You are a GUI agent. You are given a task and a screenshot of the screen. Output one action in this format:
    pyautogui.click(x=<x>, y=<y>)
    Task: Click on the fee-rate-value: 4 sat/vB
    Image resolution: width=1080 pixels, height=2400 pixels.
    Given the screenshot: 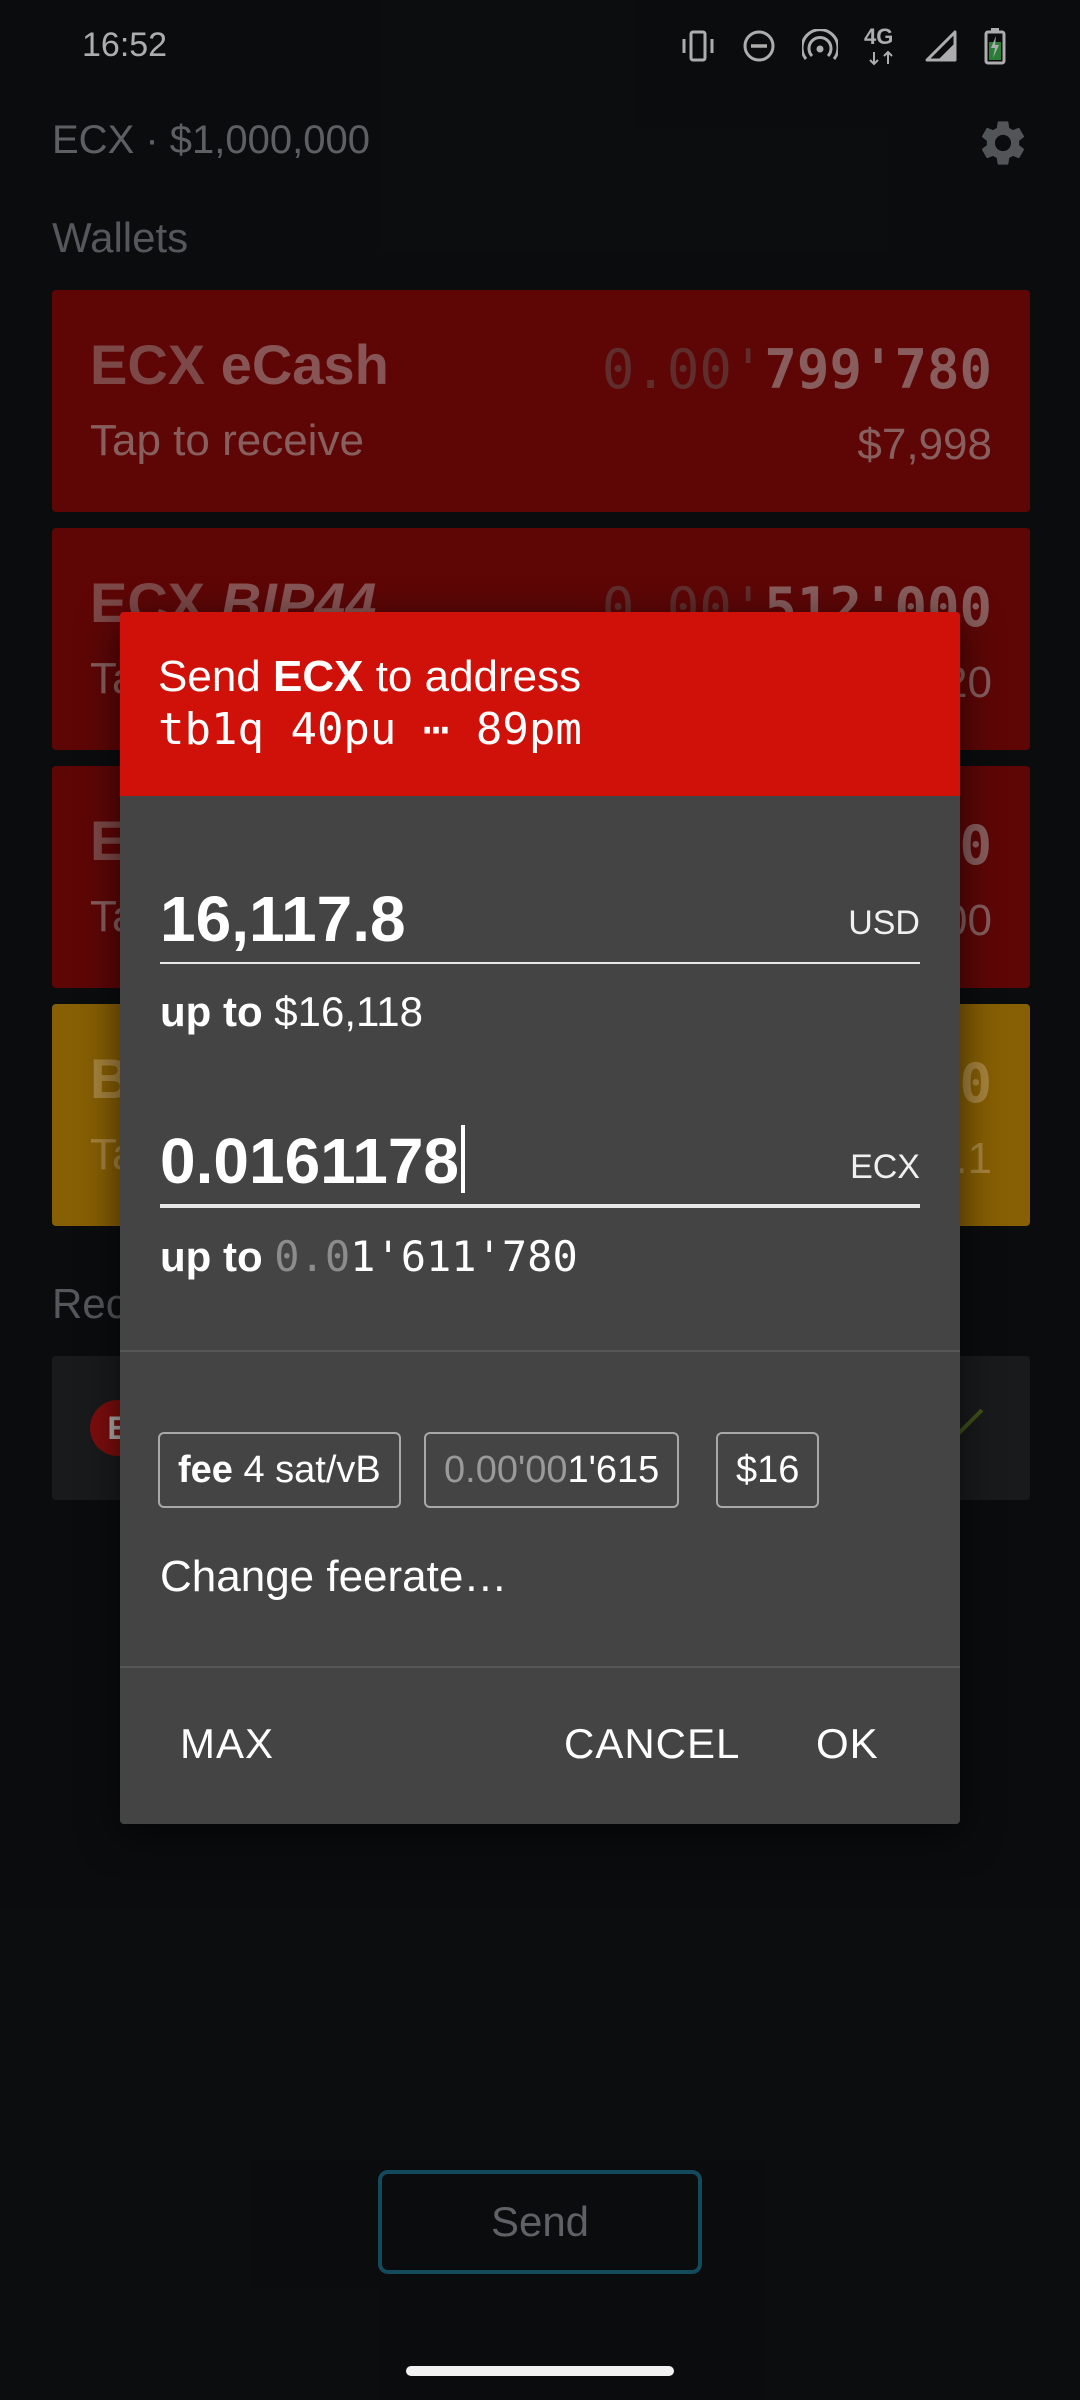 What is the action you would take?
    pyautogui.click(x=312, y=1470)
    